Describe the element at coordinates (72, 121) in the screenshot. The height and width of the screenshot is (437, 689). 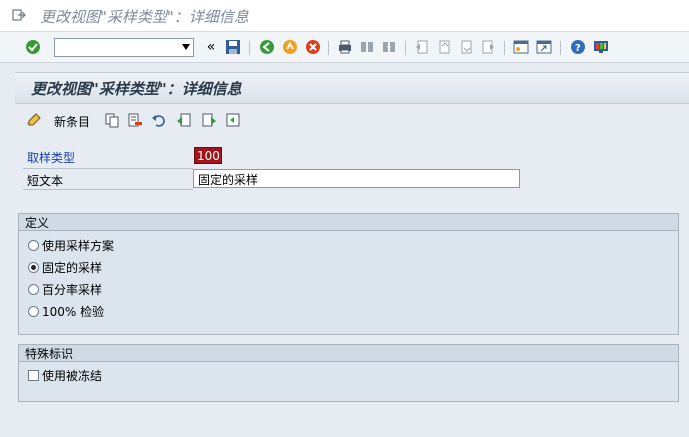
I see `new-entries-button: 新条目` at that location.